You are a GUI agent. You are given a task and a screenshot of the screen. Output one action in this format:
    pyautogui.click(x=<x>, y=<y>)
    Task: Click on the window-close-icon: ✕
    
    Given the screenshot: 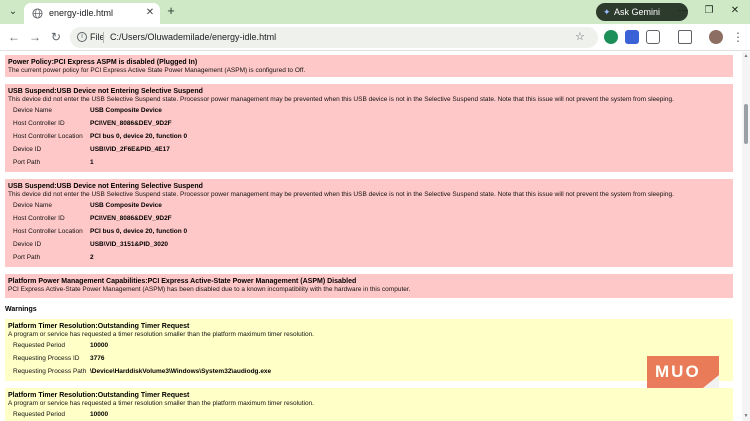 What is the action you would take?
    pyautogui.click(x=735, y=11)
    